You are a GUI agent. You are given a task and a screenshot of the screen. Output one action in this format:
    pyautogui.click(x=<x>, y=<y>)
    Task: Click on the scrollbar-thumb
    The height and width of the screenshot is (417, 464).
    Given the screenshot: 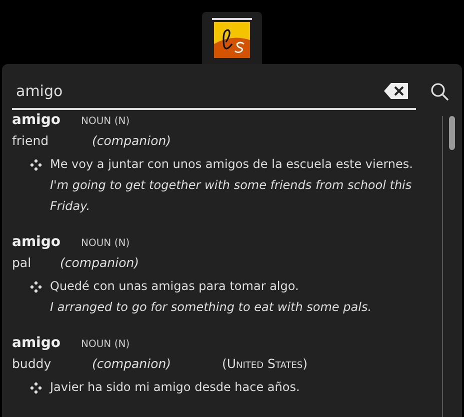 What is the action you would take?
    pyautogui.click(x=452, y=133)
    